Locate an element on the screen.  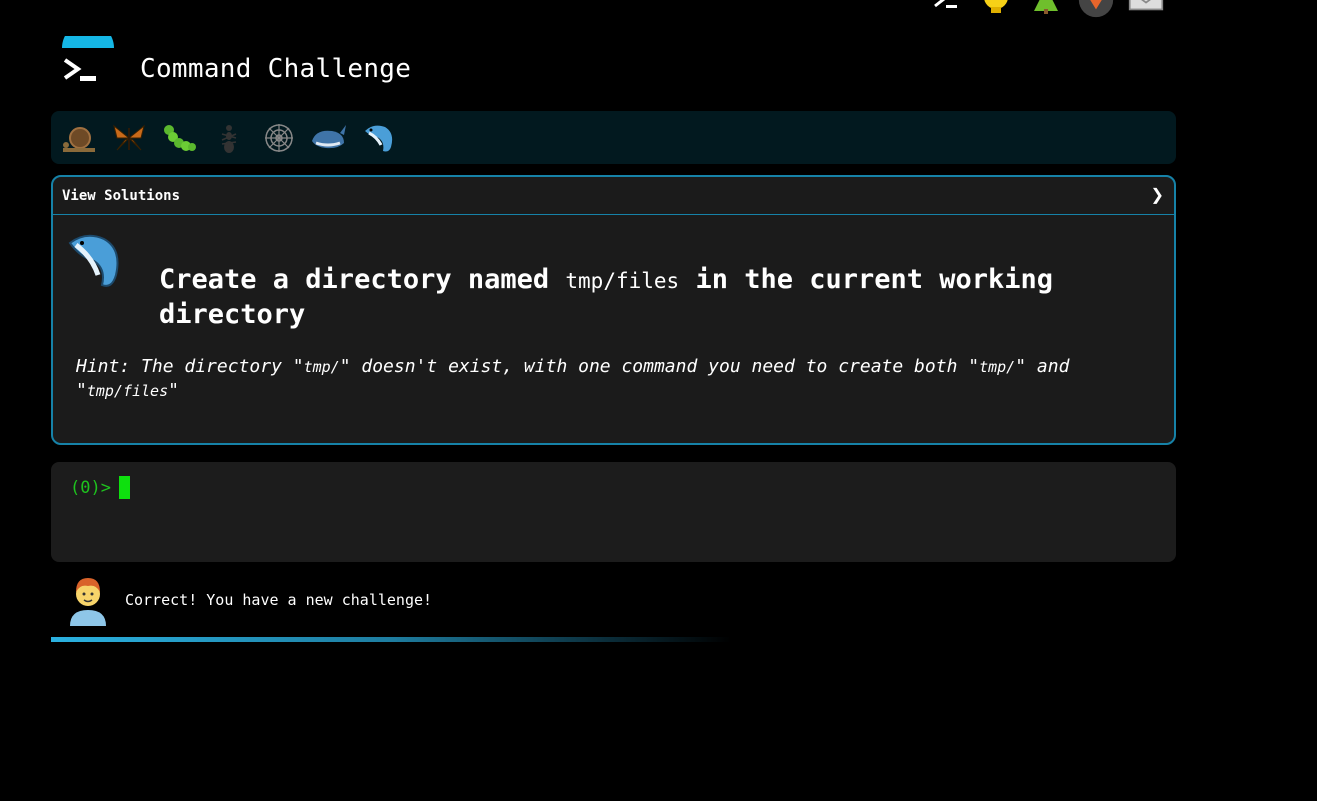
terminal-cursor is located at coordinates (124, 487).